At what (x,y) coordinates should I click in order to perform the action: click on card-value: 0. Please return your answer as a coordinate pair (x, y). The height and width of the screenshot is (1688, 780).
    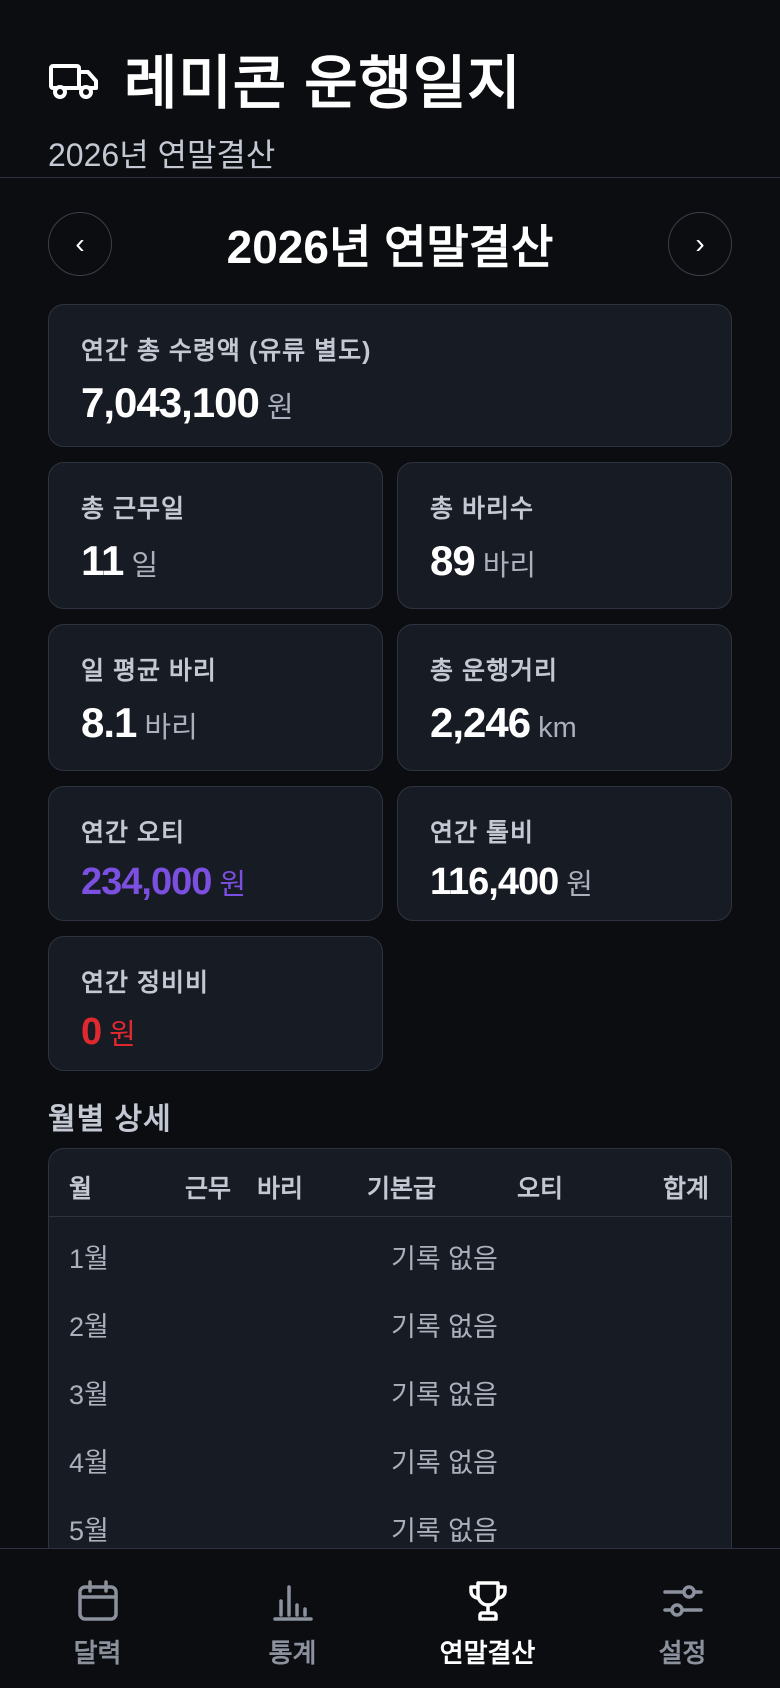
    Looking at the image, I should click on (91, 1032).